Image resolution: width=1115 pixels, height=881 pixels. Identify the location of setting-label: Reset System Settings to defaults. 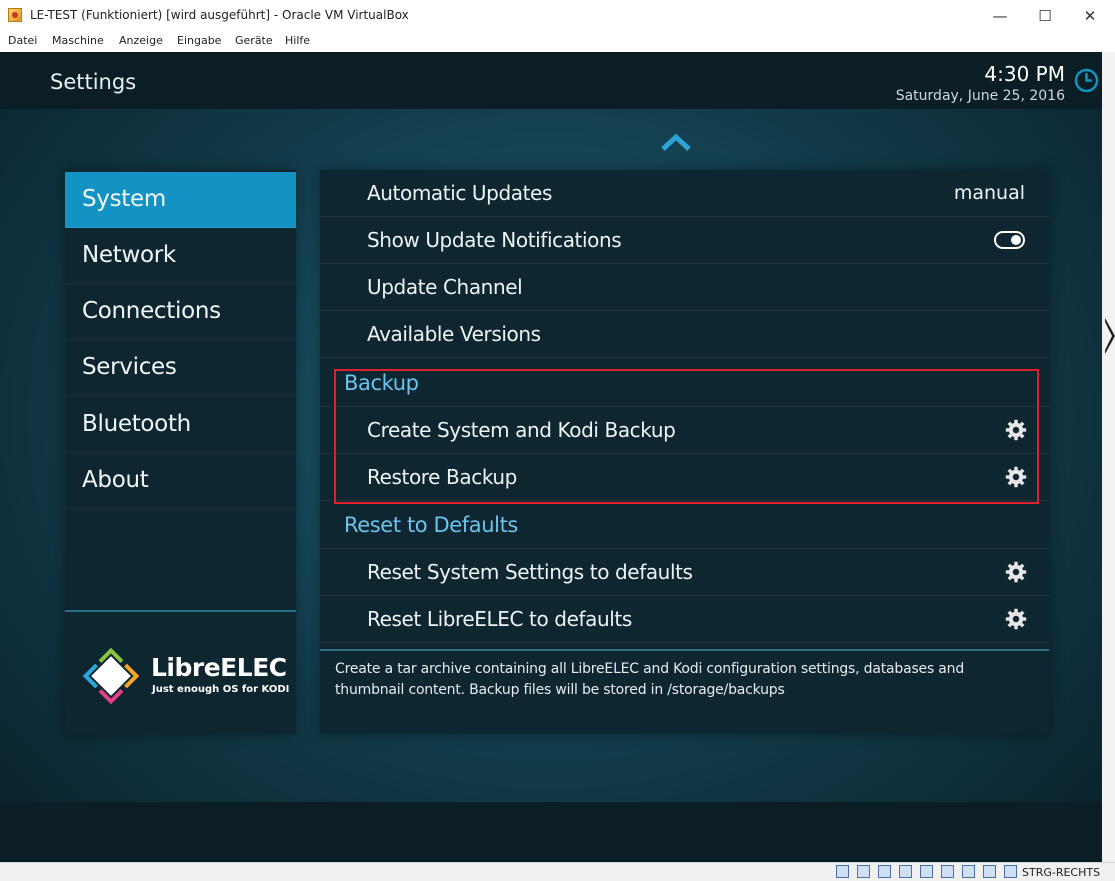
(530, 572).